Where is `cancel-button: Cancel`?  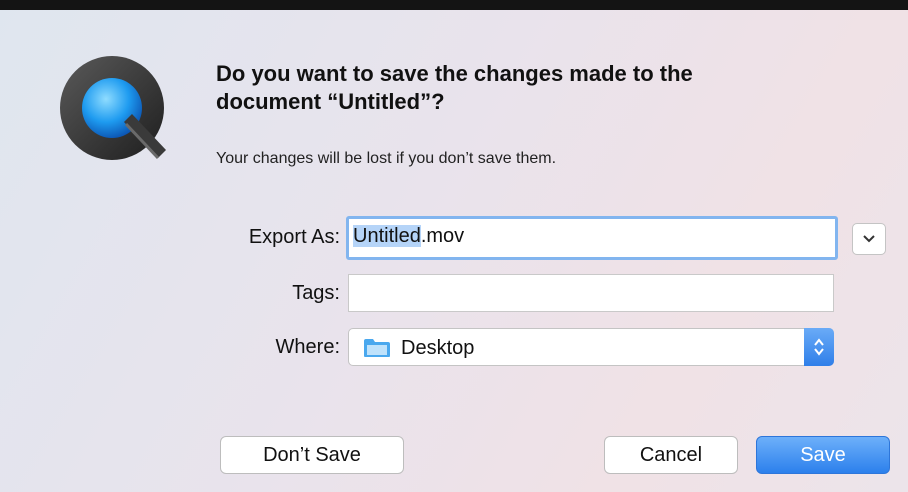
cancel-button: Cancel is located at coordinates (671, 455).